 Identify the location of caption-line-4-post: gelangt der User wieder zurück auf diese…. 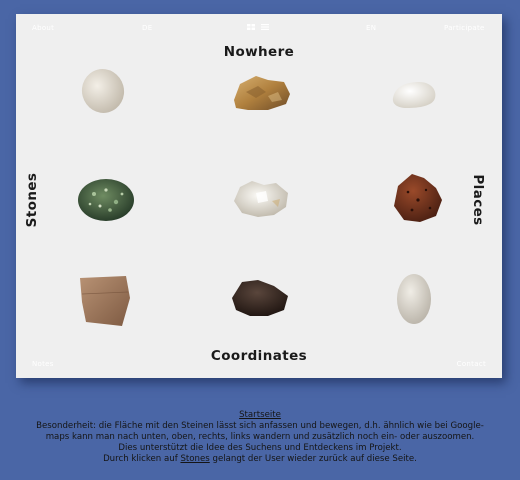
(313, 459).